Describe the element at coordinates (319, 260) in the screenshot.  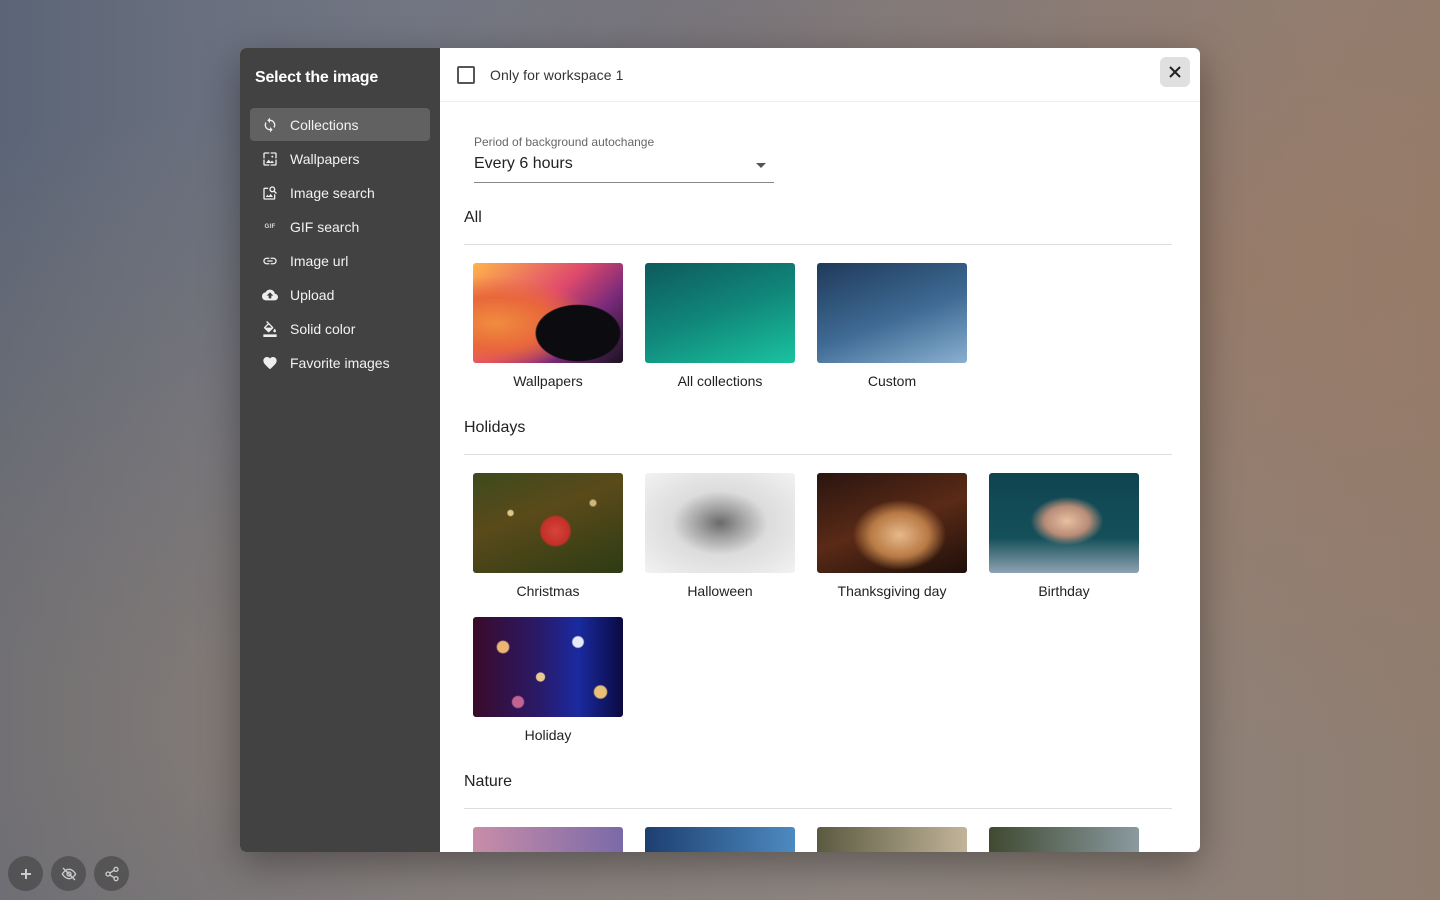
I see `sidebar-item-label: Image url` at that location.